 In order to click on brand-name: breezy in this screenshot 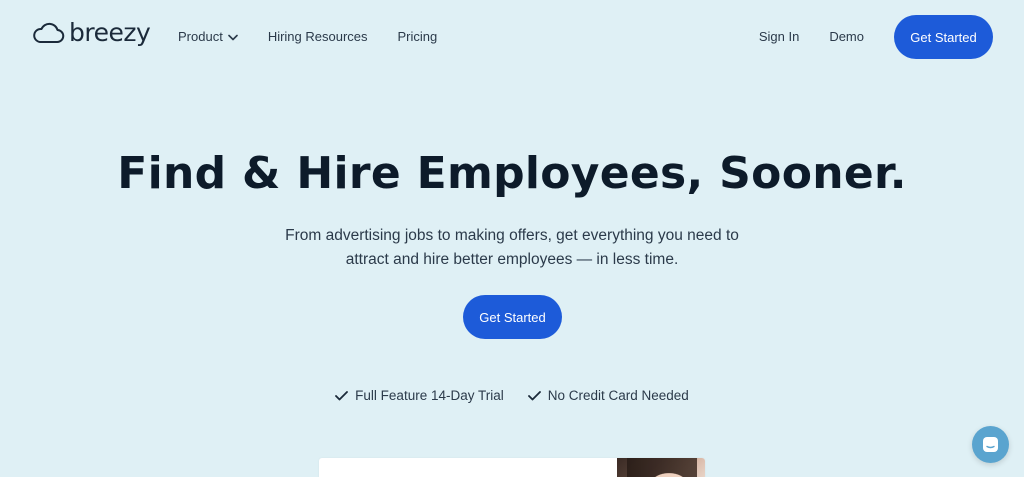, I will do `click(110, 32)`.